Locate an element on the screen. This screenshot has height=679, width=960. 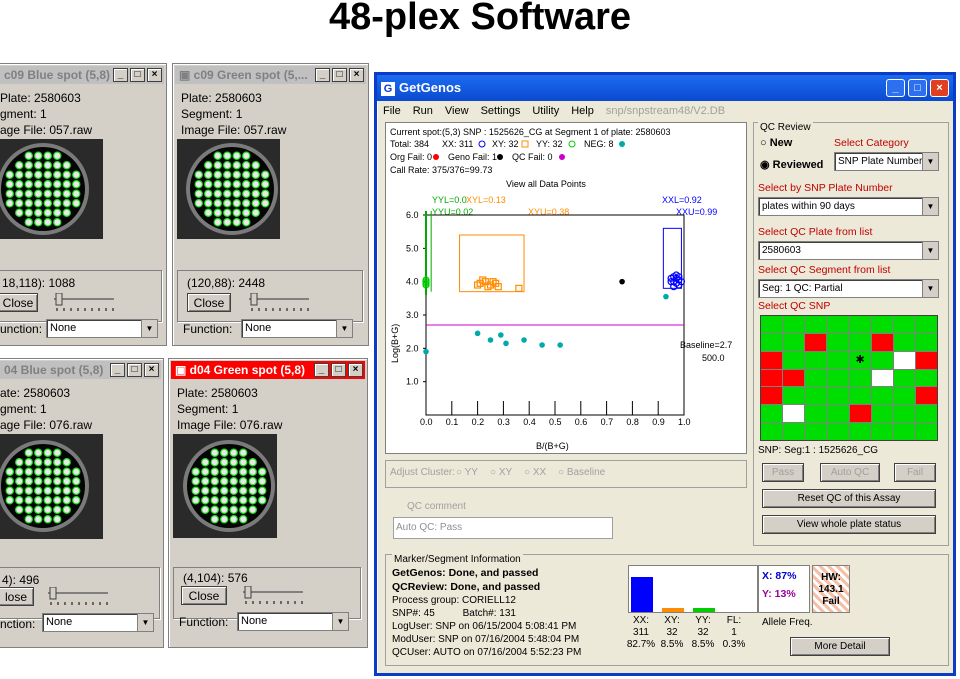
qc-plate-select: 2580603 ▼ is located at coordinates (848, 250).